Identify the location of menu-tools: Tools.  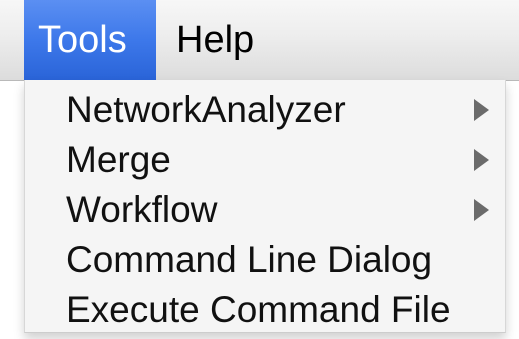
(90, 40).